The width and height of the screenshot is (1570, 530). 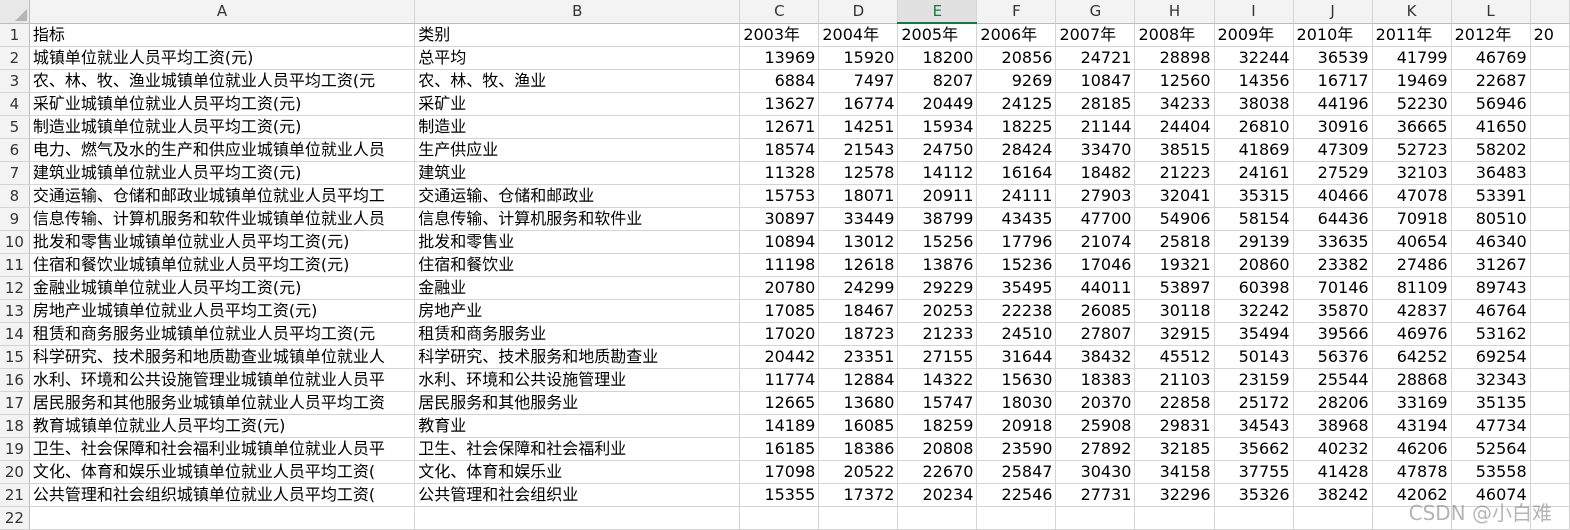 What do you see at coordinates (1491, 196) in the screenshot?
I see `cell-value: 53391` at bounding box center [1491, 196].